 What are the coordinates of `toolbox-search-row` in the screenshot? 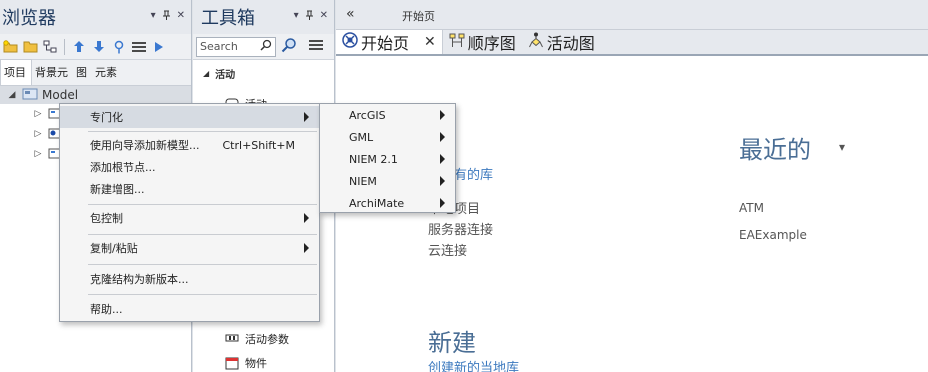 It's located at (263, 47).